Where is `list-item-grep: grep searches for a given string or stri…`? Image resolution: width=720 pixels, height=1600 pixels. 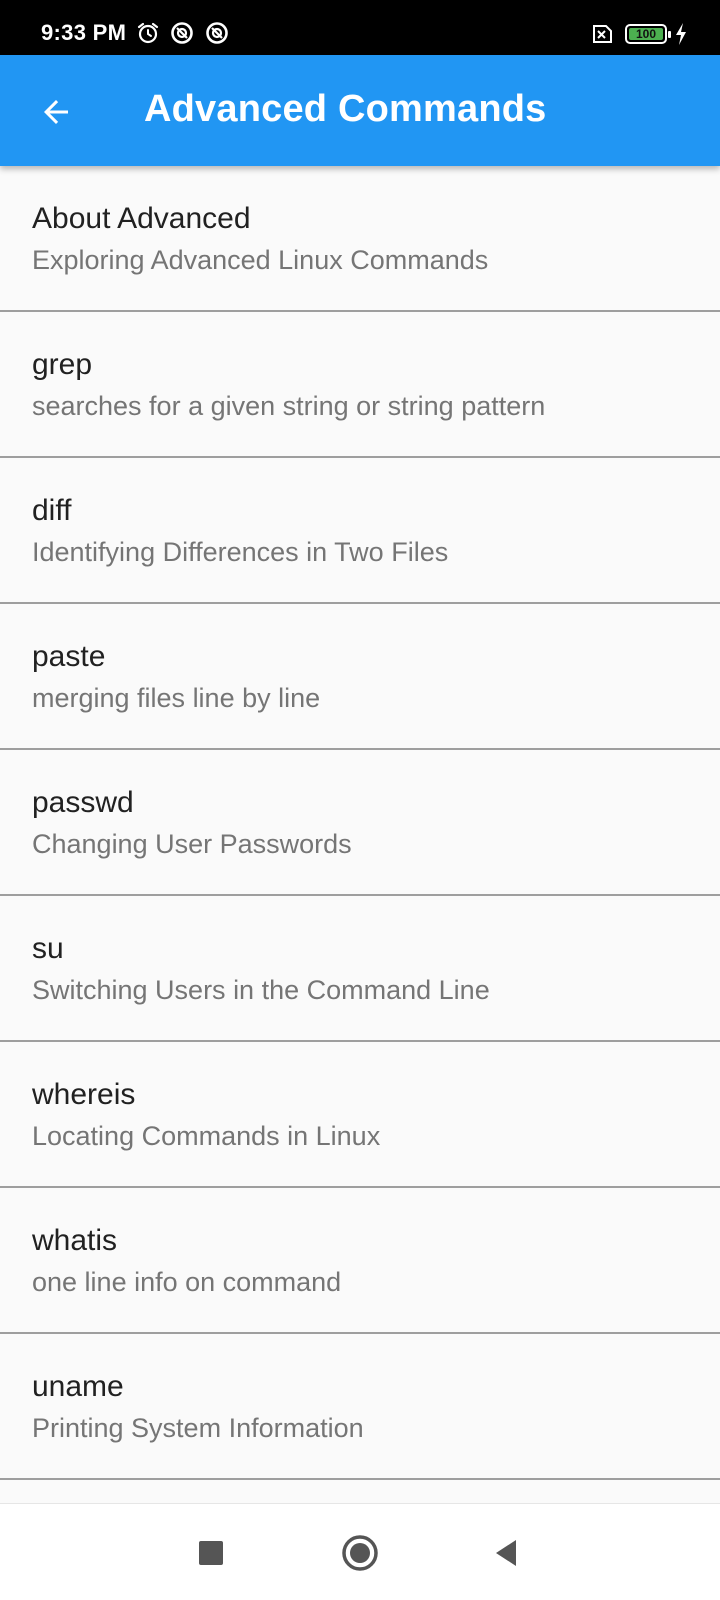 list-item-grep: grep searches for a given string or stri… is located at coordinates (360, 385).